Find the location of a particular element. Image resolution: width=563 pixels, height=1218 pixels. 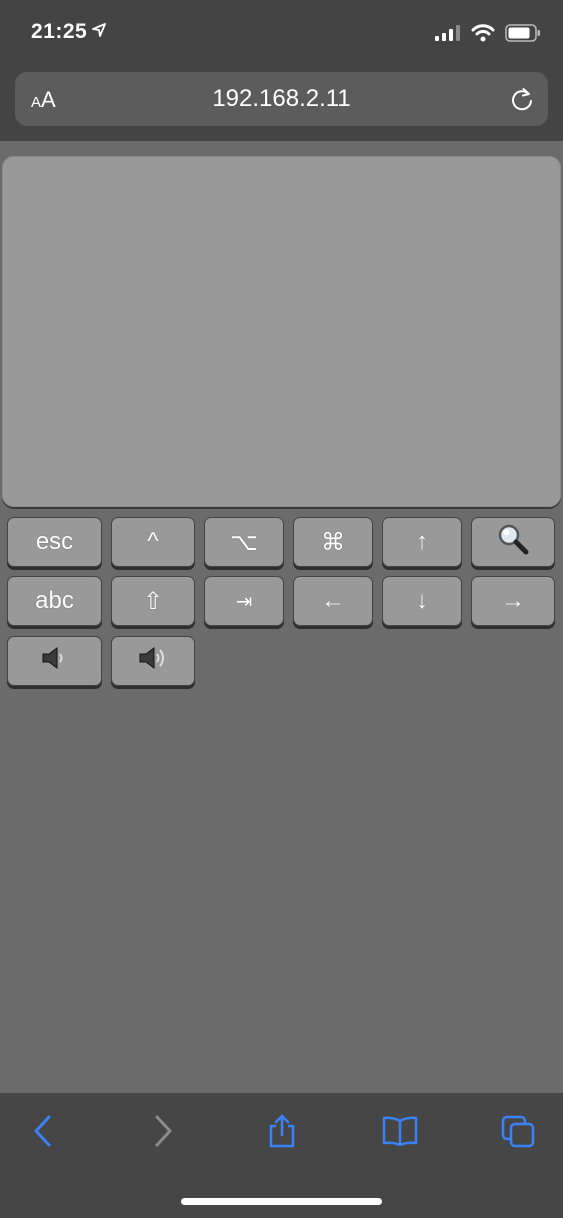

arrow-right-key: → is located at coordinates (513, 601).